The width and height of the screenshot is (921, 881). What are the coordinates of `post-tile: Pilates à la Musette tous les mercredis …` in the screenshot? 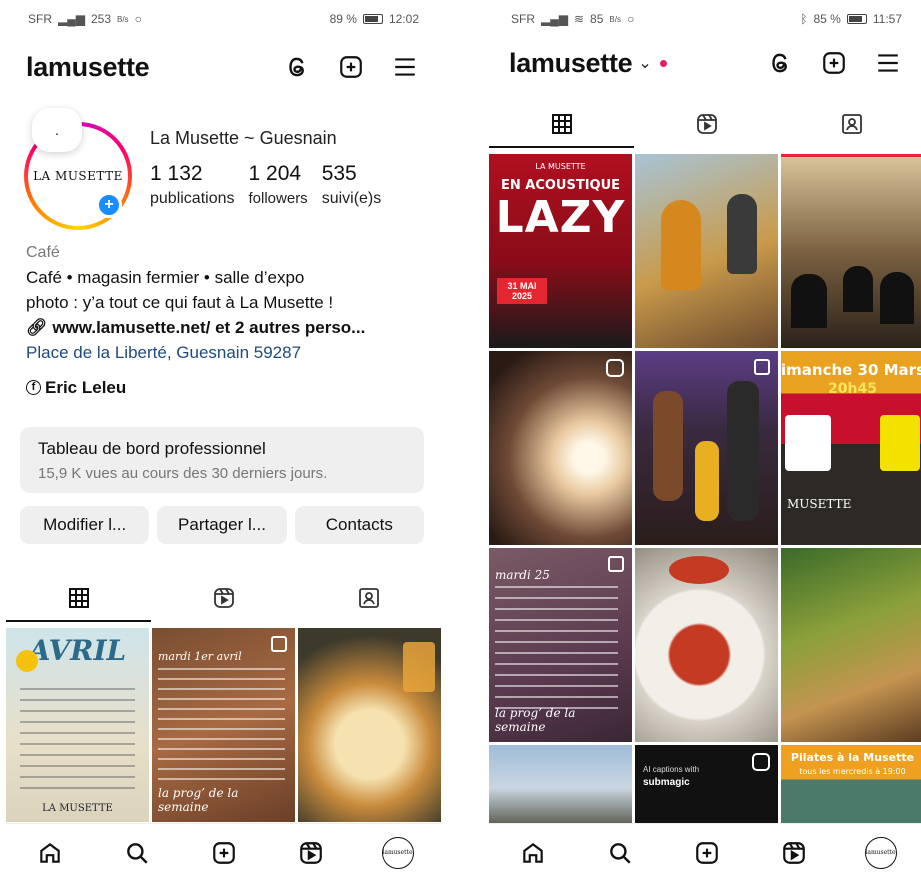 It's located at (851, 788).